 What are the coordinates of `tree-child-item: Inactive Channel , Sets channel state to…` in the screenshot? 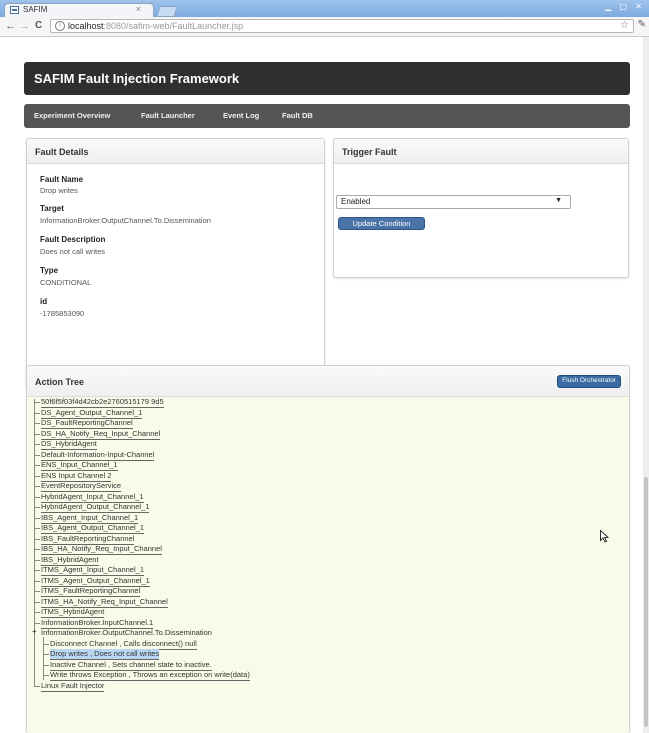 It's located at (322, 664).